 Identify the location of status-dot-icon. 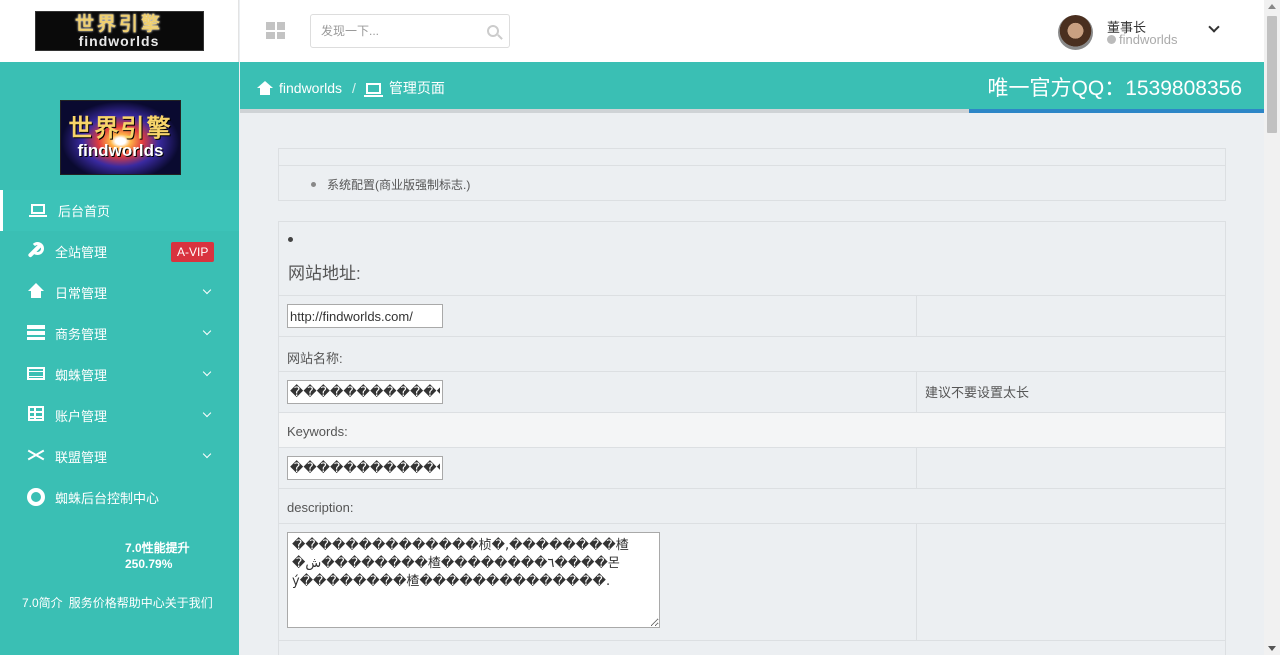
(1111, 39).